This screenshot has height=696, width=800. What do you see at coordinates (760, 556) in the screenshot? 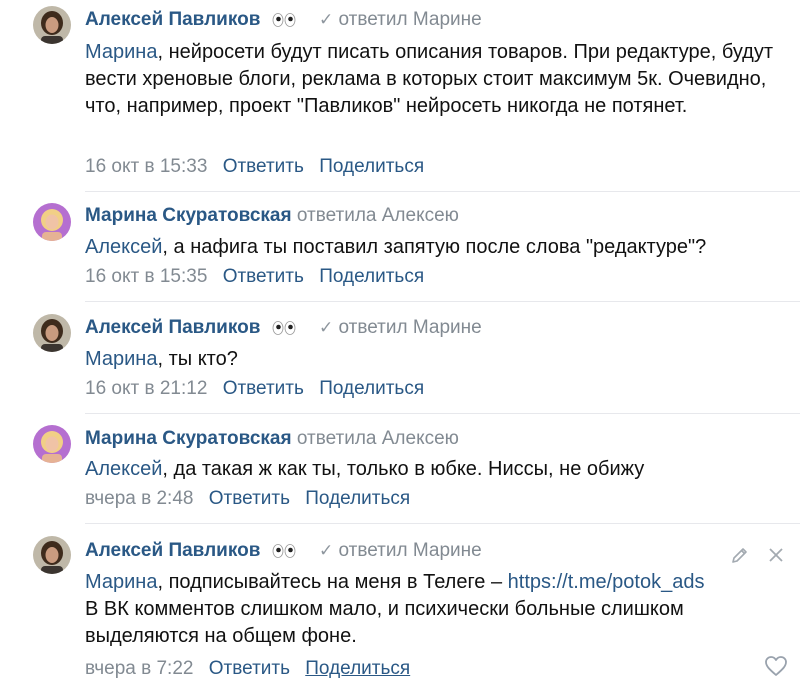
I see `comment-tools` at bounding box center [760, 556].